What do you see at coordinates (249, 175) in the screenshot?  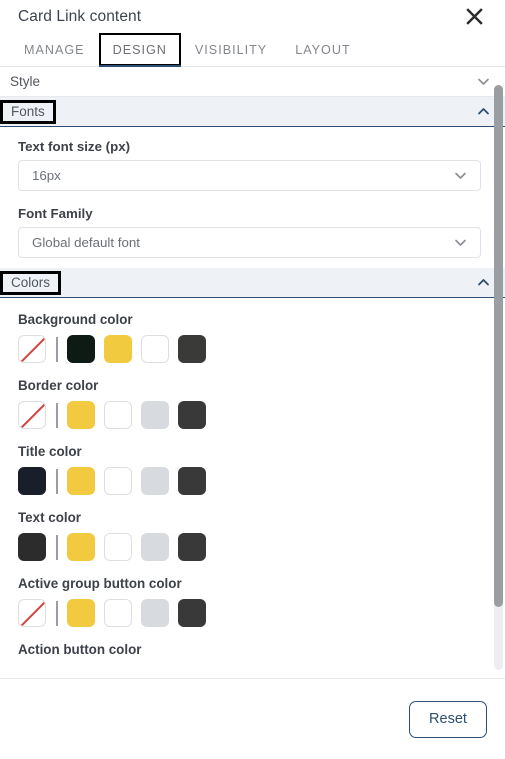 I see `text-font-size-select: 16px` at bounding box center [249, 175].